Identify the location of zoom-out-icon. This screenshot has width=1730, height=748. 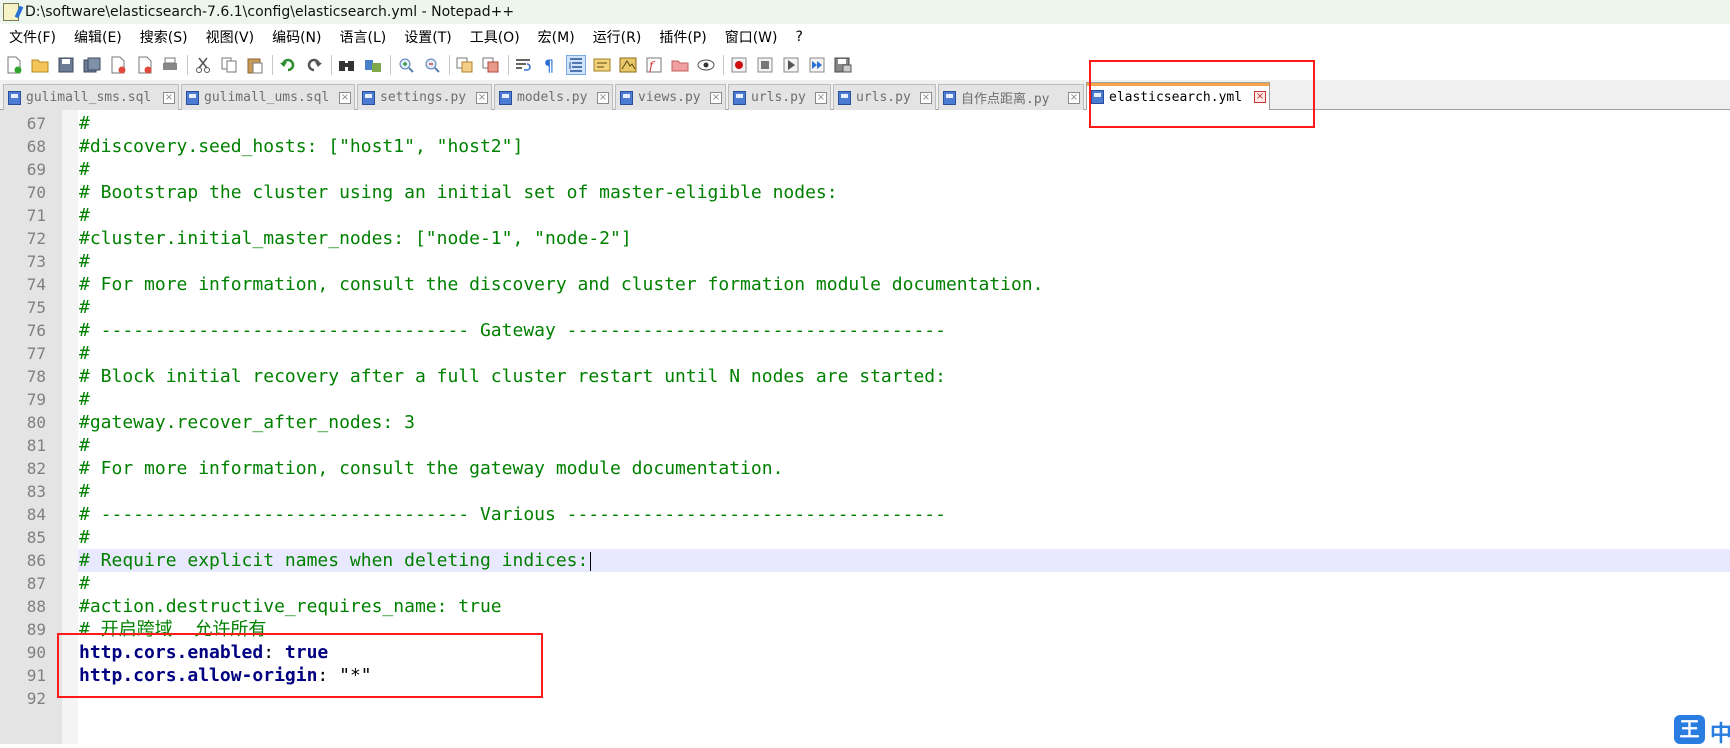
(432, 65).